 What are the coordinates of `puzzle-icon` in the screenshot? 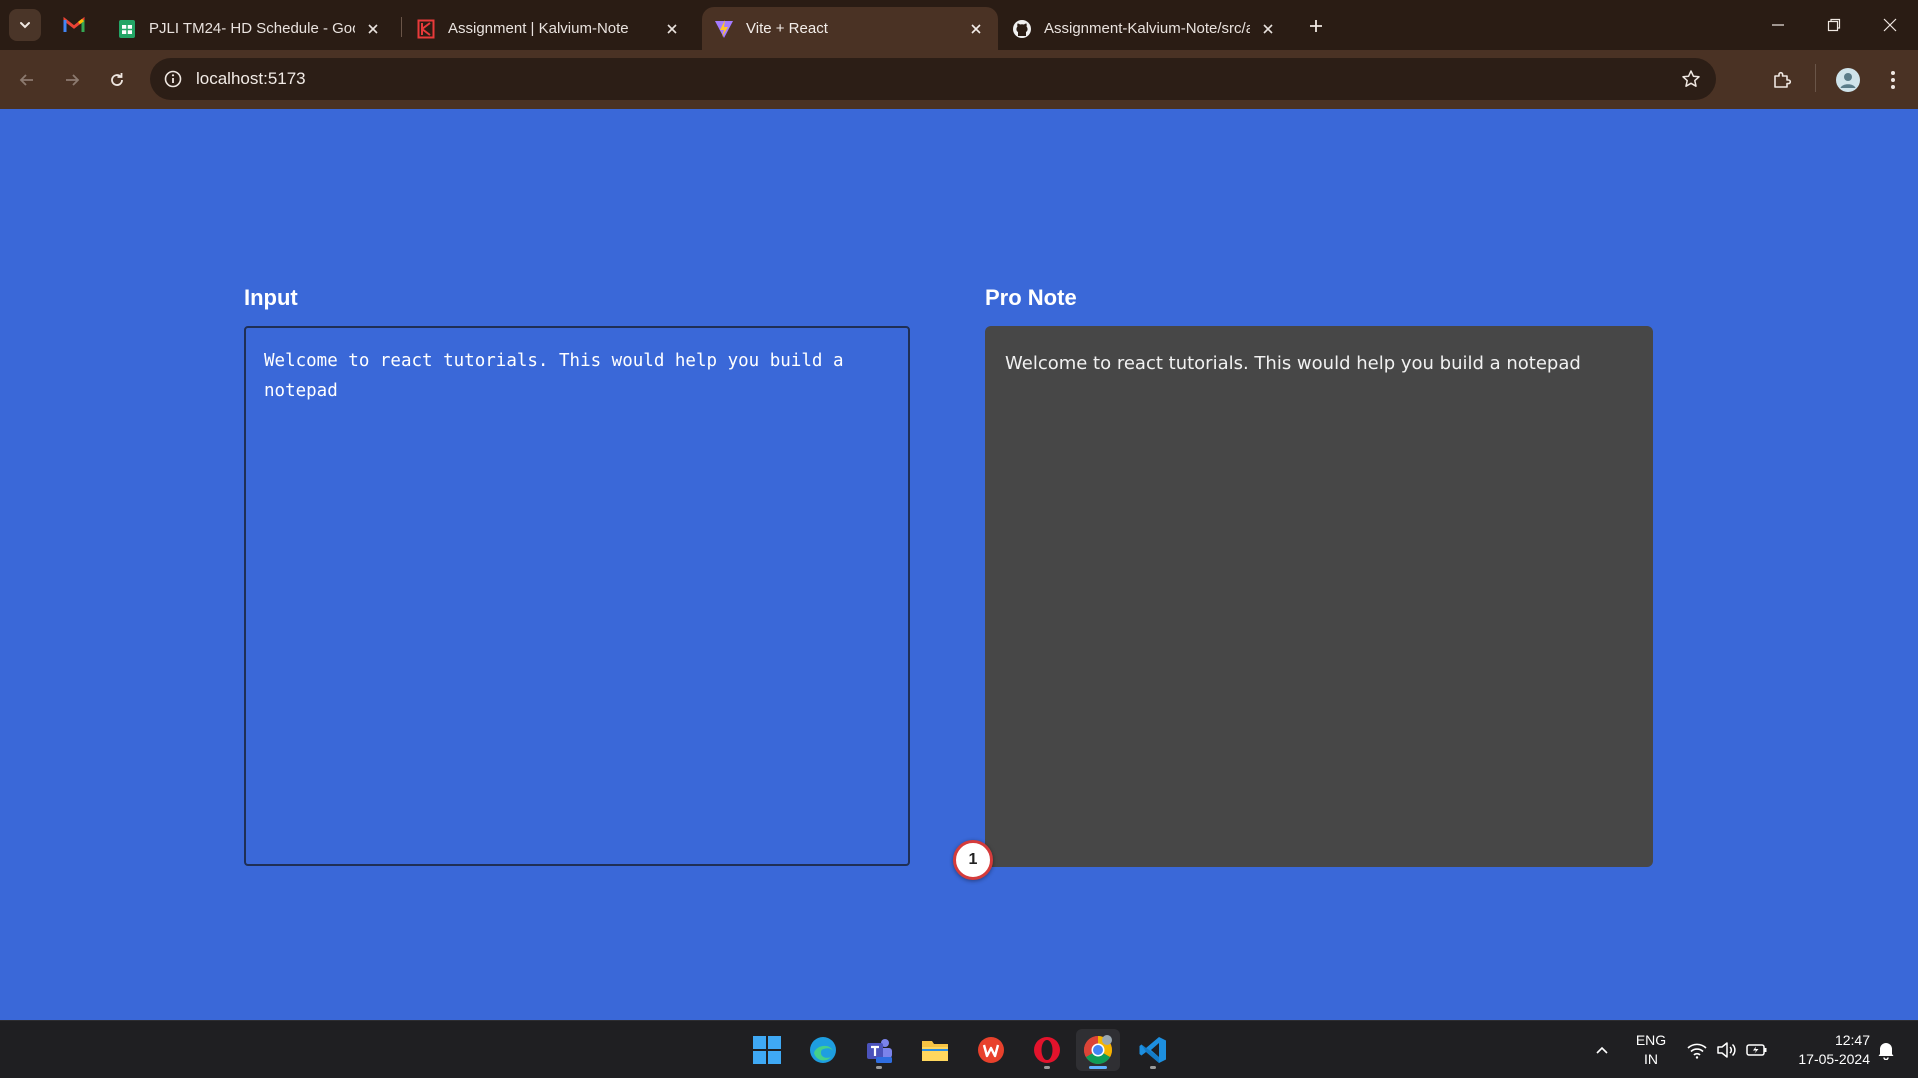 It's located at (1783, 79).